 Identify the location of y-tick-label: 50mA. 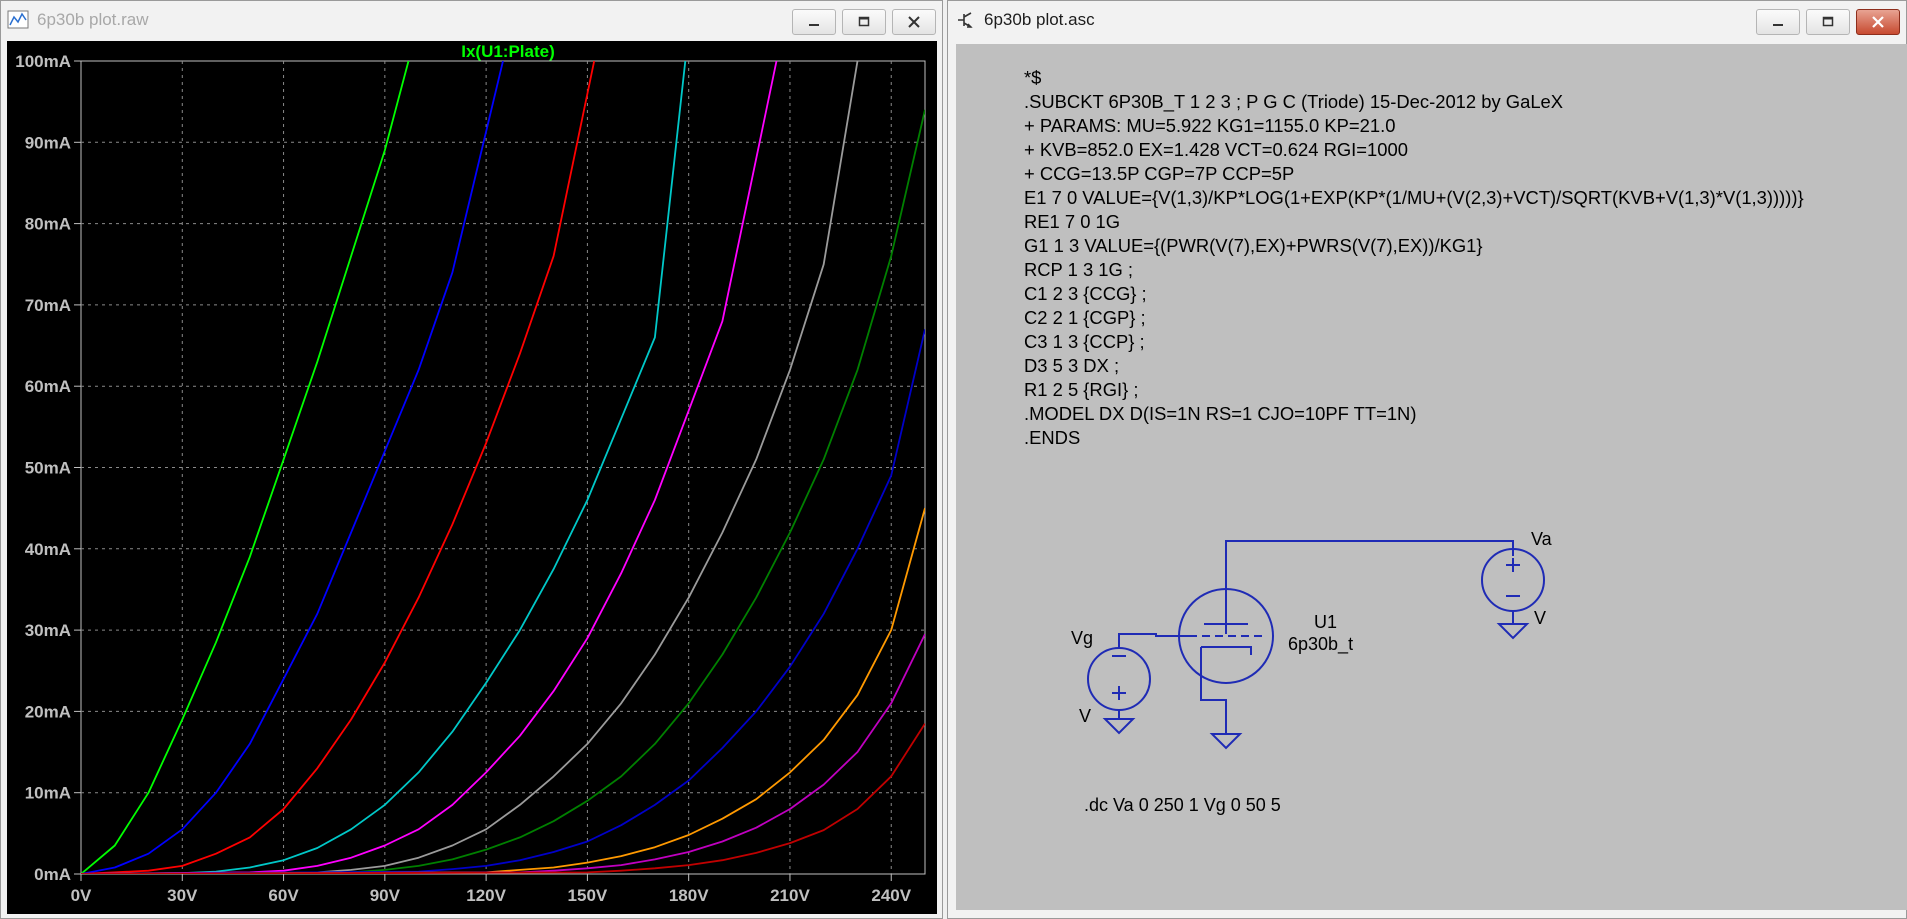
(48, 468).